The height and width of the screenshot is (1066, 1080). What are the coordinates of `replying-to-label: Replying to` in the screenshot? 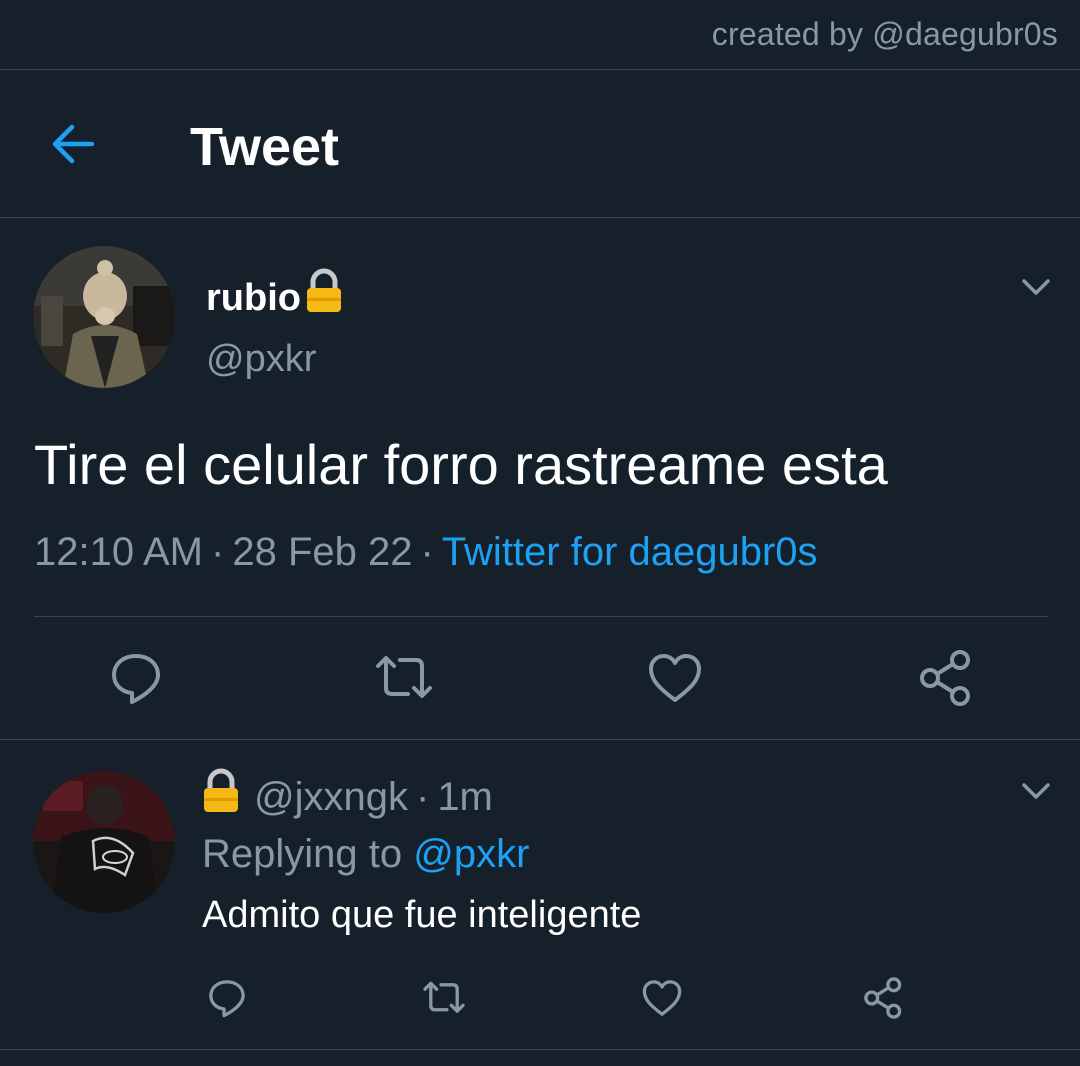 It's located at (302, 854).